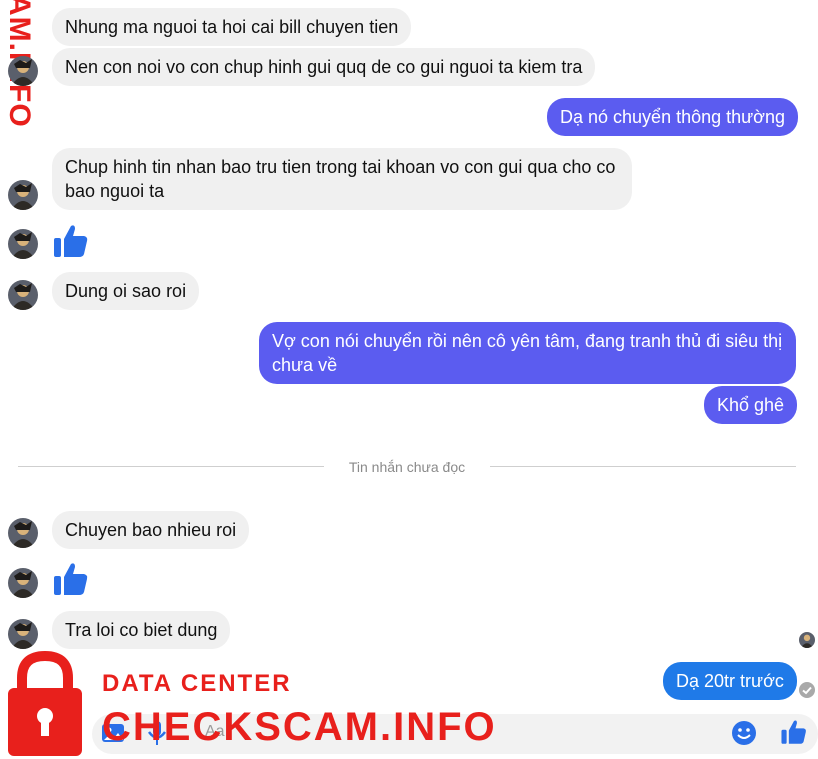  I want to click on outgoing-message: Khổ ghê, so click(751, 405).